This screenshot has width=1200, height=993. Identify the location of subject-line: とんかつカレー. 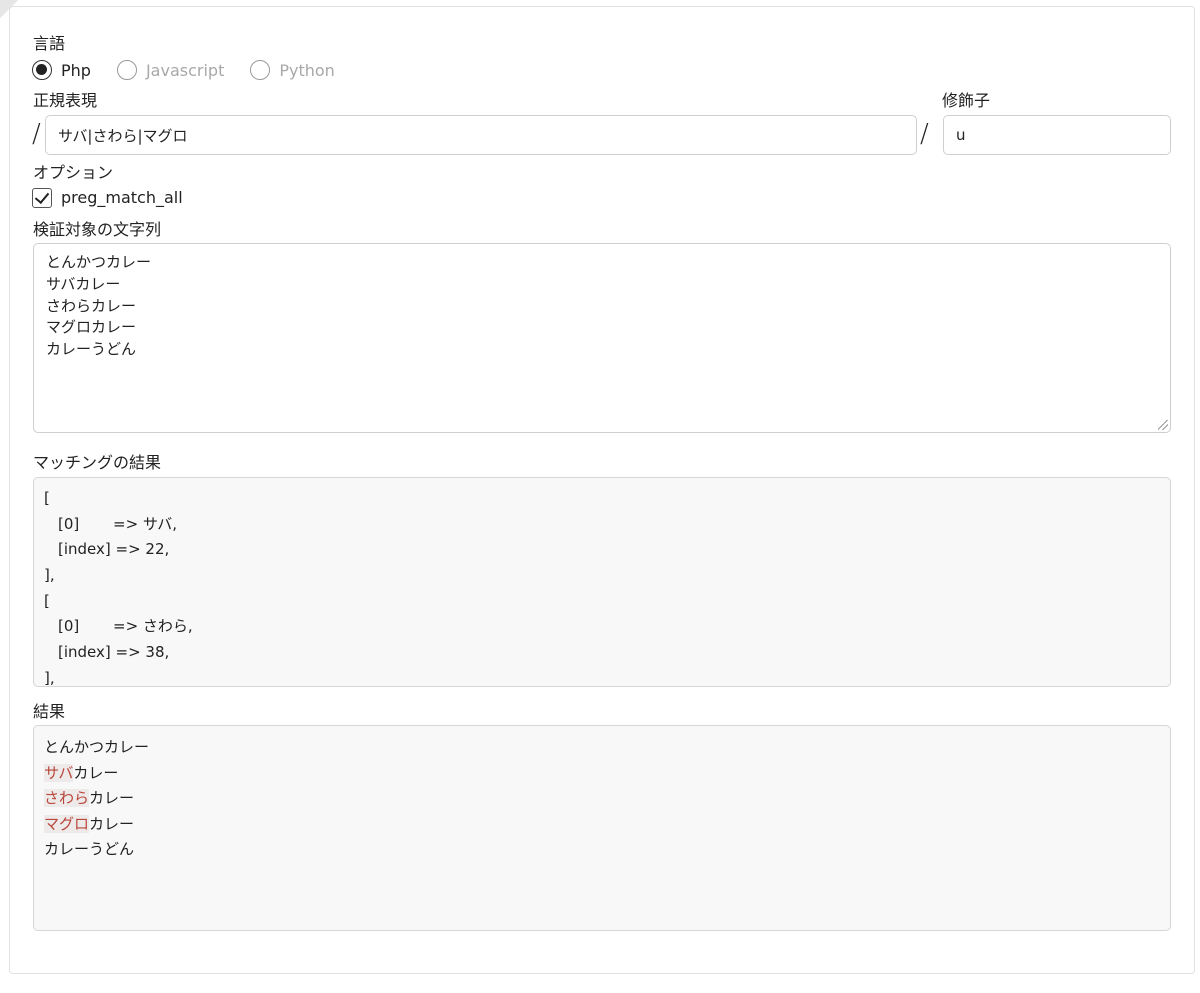
(99, 262).